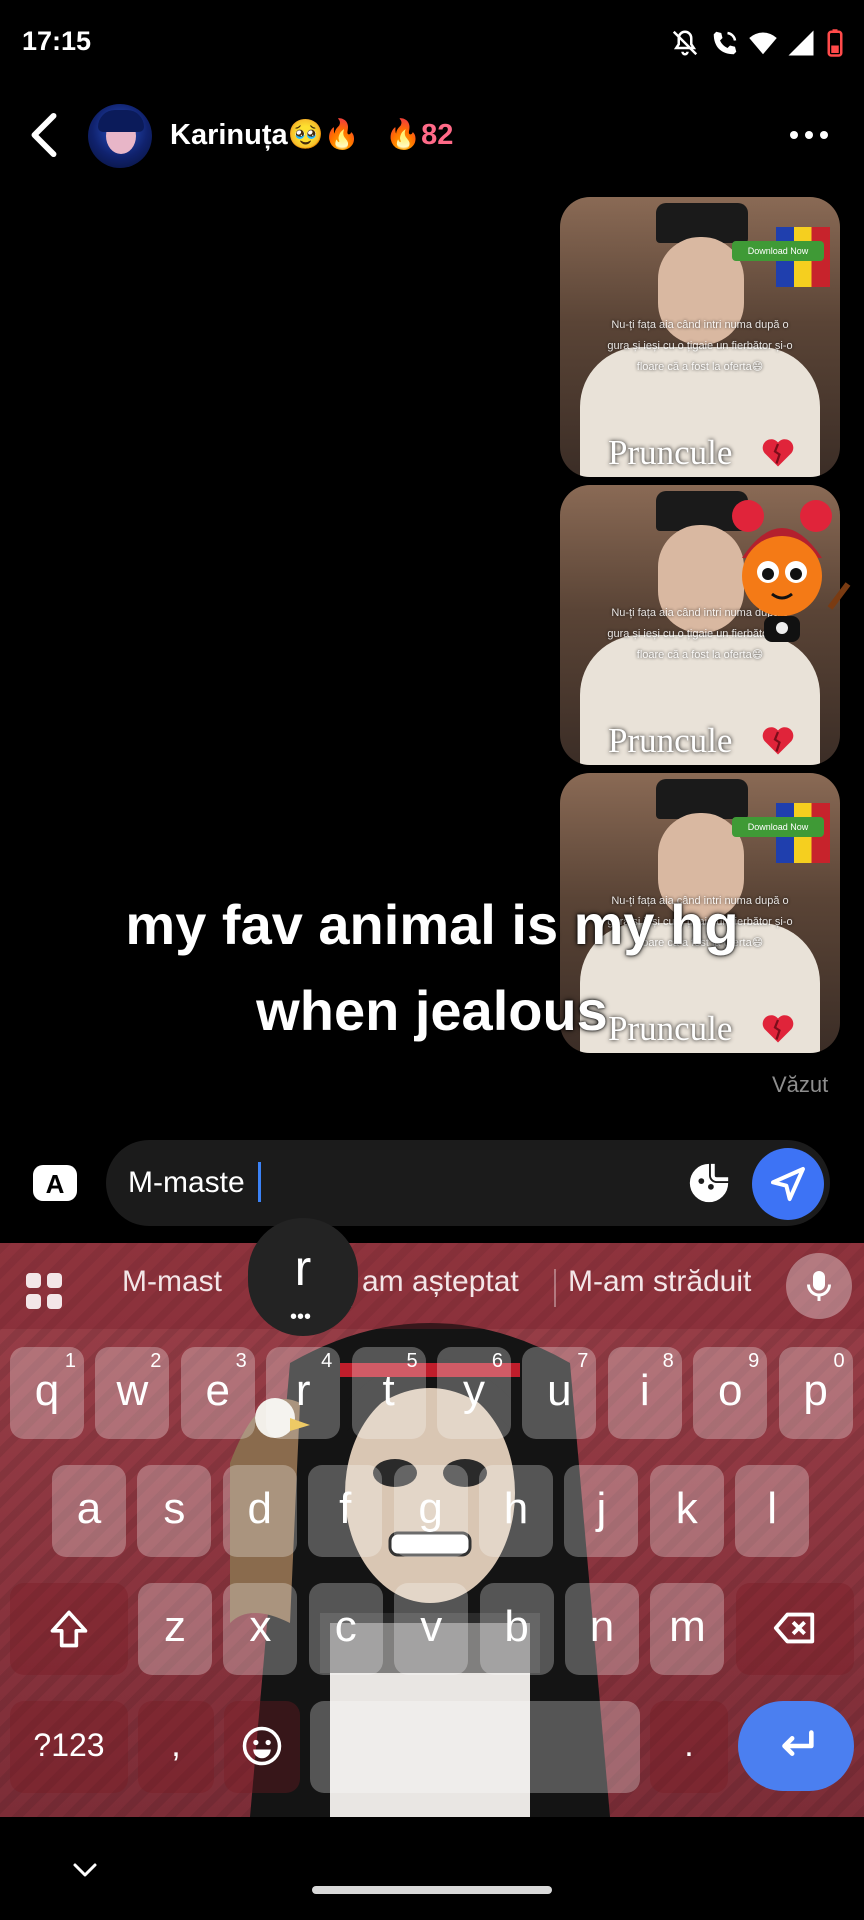 This screenshot has height=1920, width=864. Describe the element at coordinates (47, 1390) in the screenshot. I see `key-label: q` at that location.